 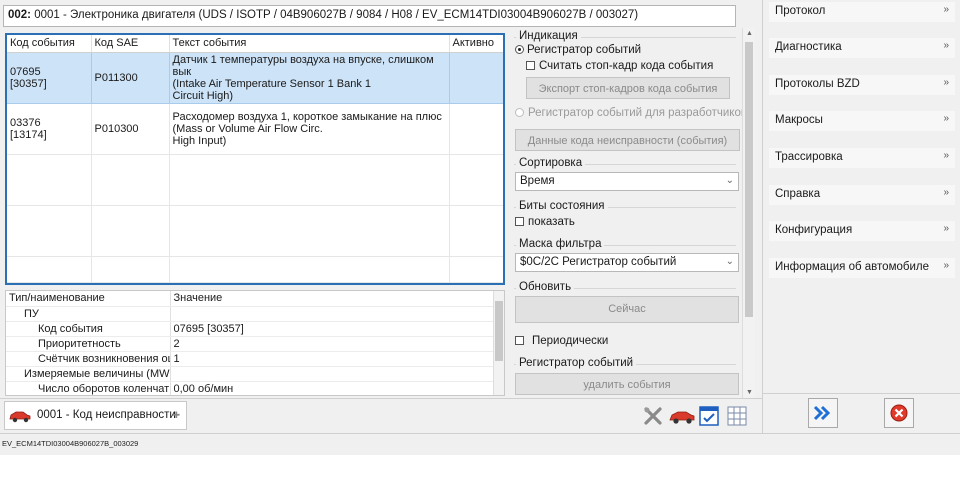 What do you see at coordinates (250, 314) in the screenshot?
I see `details-row: ПУ` at bounding box center [250, 314].